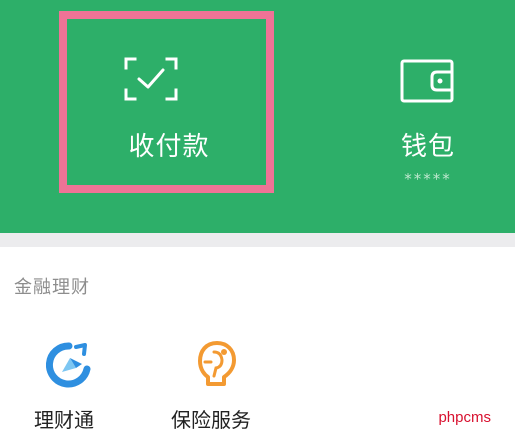 The width and height of the screenshot is (515, 436). What do you see at coordinates (68, 365) in the screenshot?
I see `licaitong-icon` at bounding box center [68, 365].